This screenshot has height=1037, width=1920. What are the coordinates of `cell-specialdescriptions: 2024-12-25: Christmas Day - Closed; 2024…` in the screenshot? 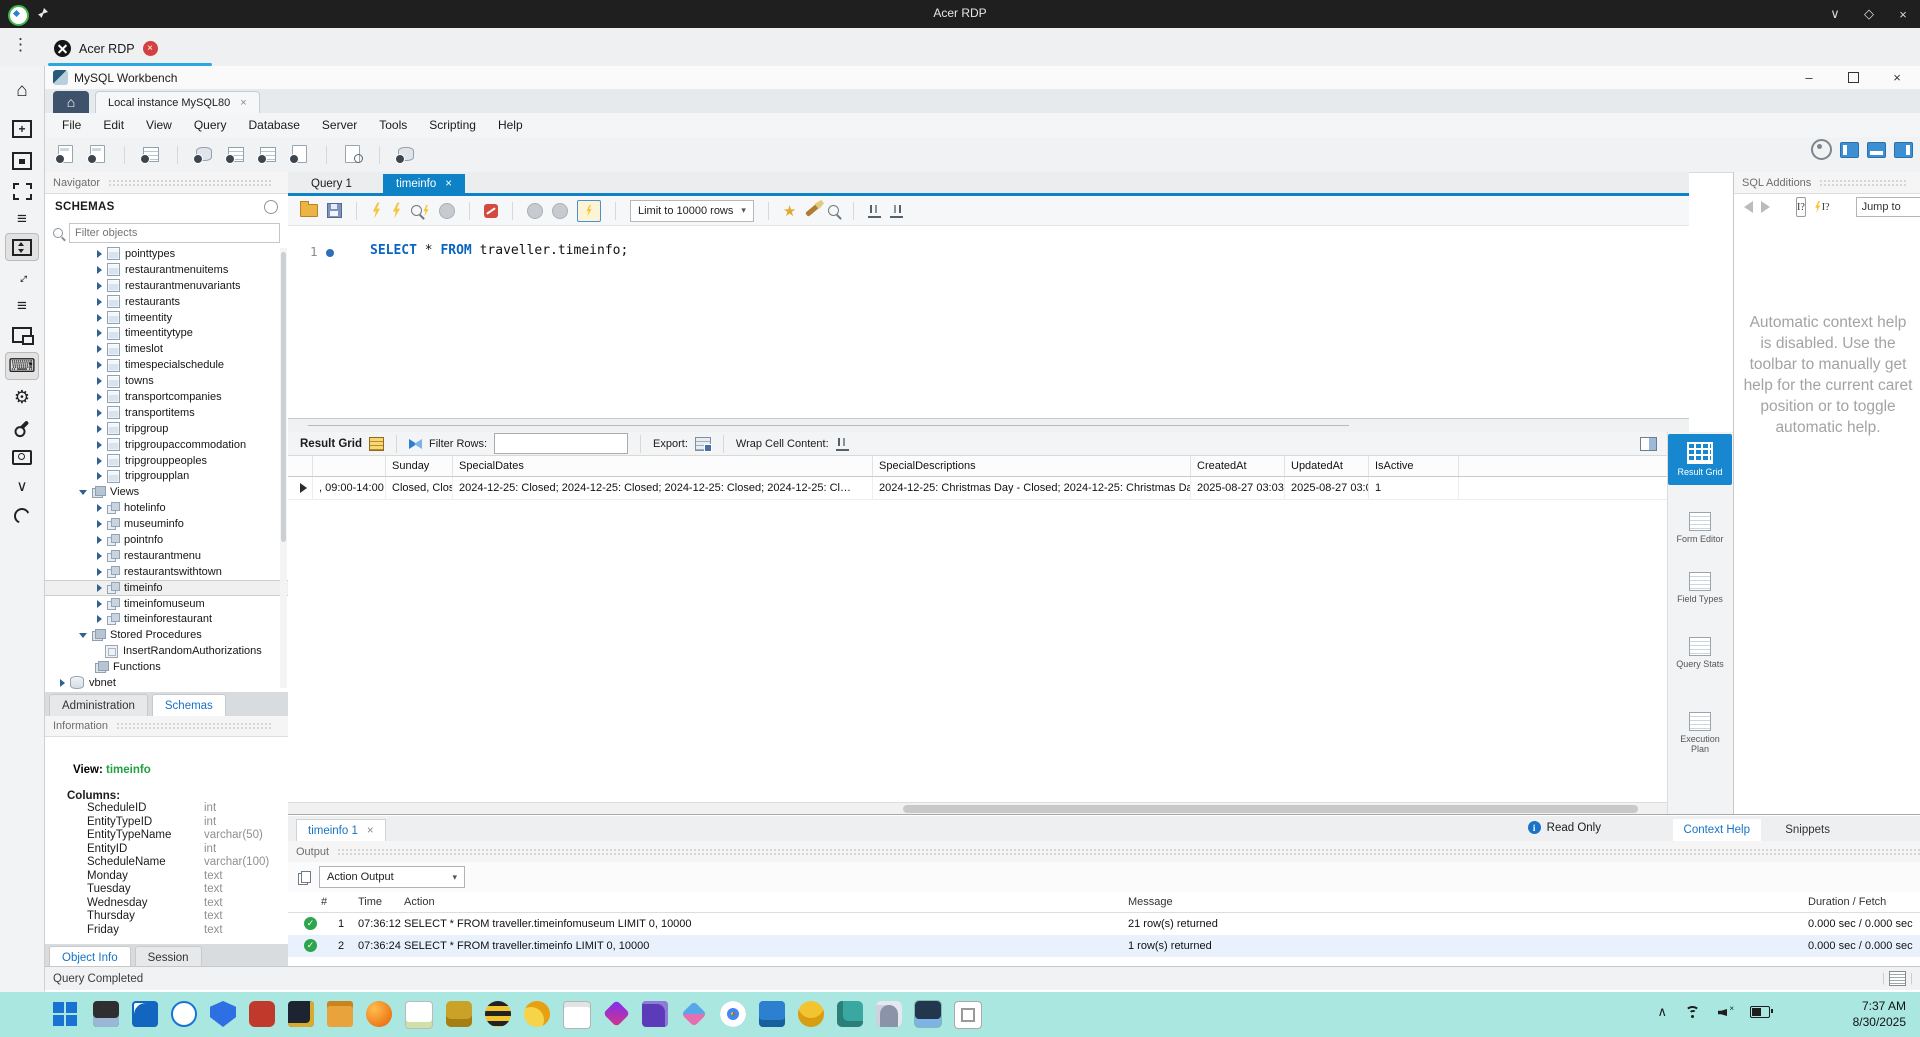 It's located at (1032, 488).